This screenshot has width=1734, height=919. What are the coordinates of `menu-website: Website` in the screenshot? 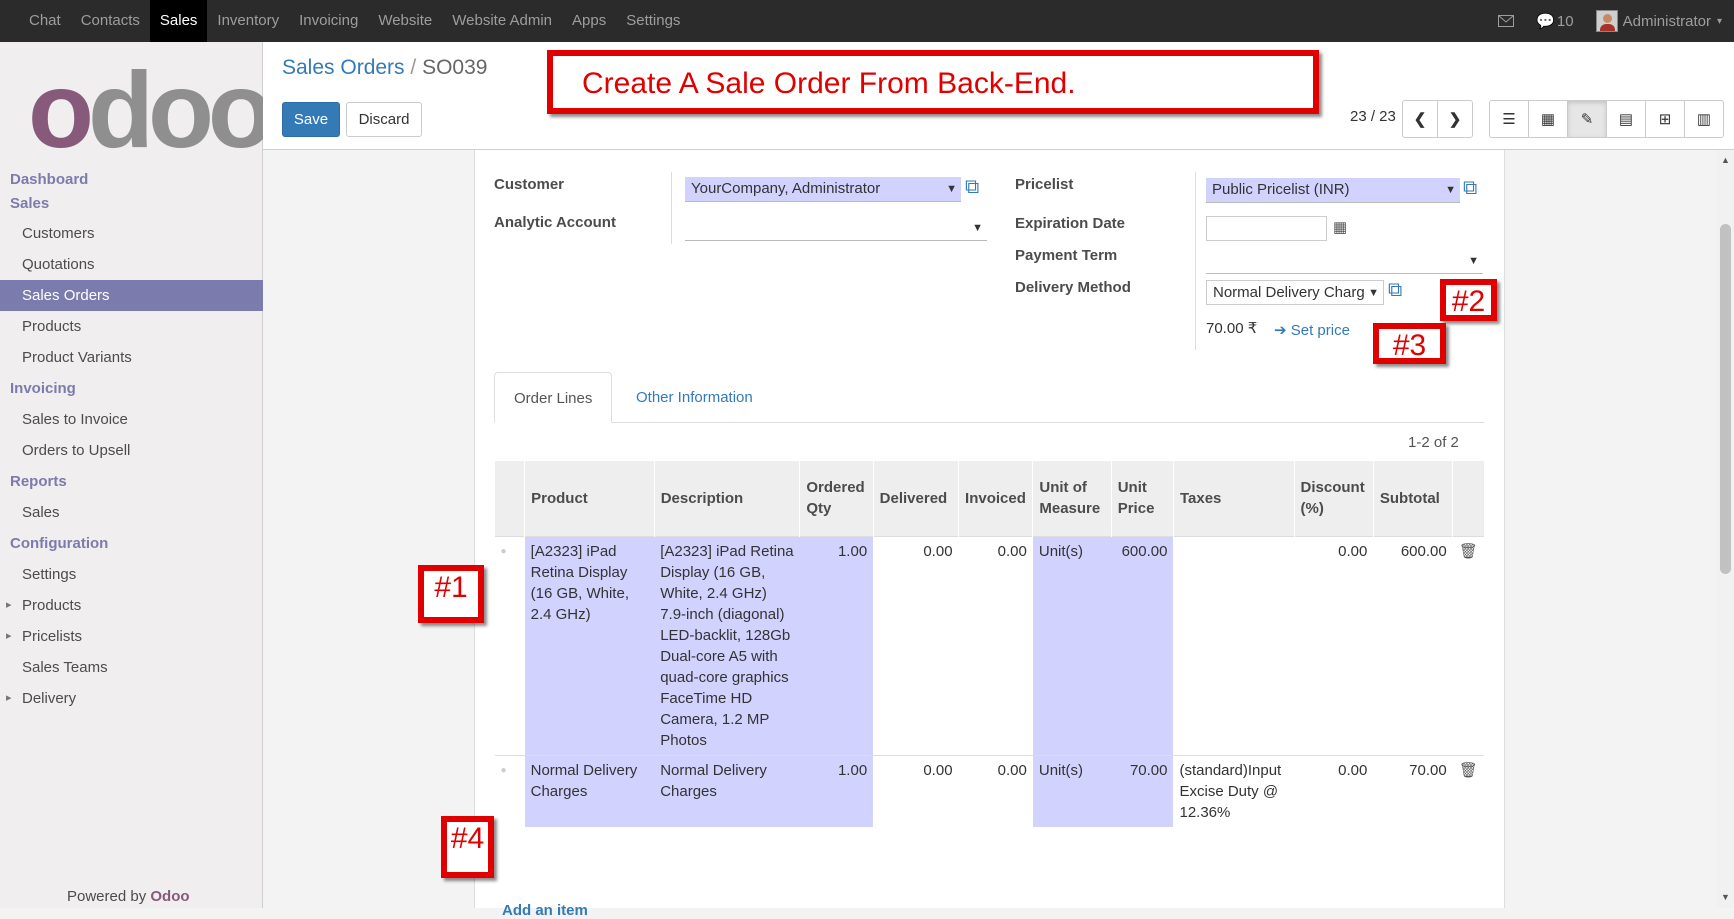 It's located at (405, 21).